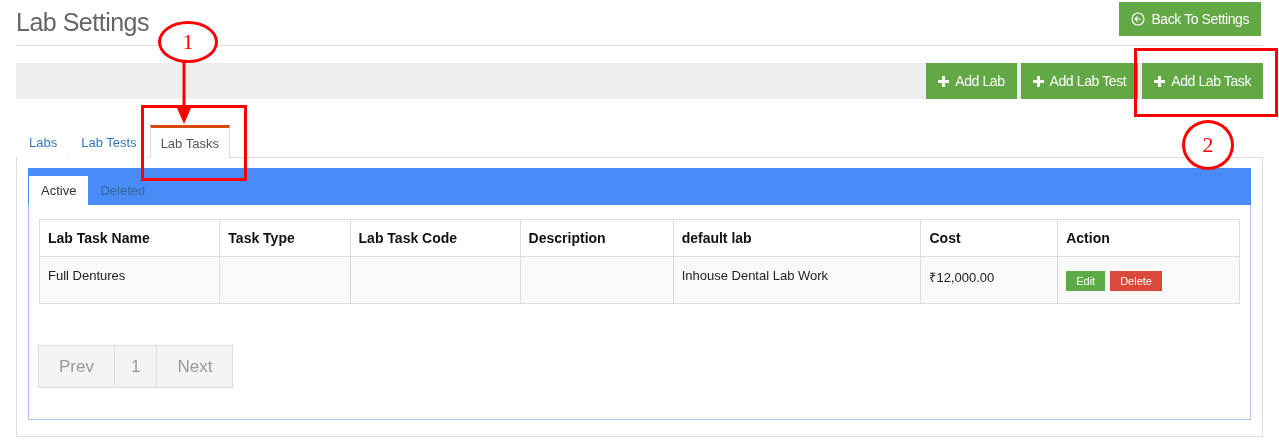  Describe the element at coordinates (989, 280) in the screenshot. I see `table-cell: ₹12,000.00` at that location.